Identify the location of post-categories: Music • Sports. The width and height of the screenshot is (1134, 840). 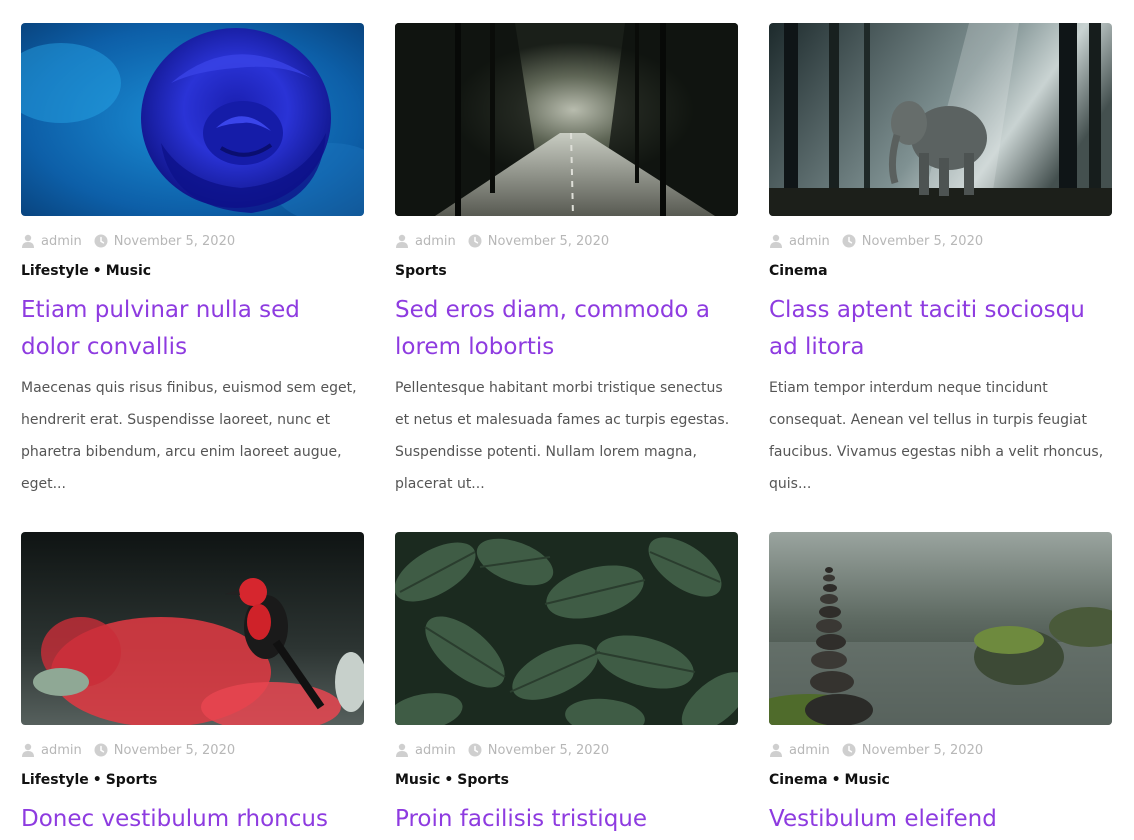
(566, 782).